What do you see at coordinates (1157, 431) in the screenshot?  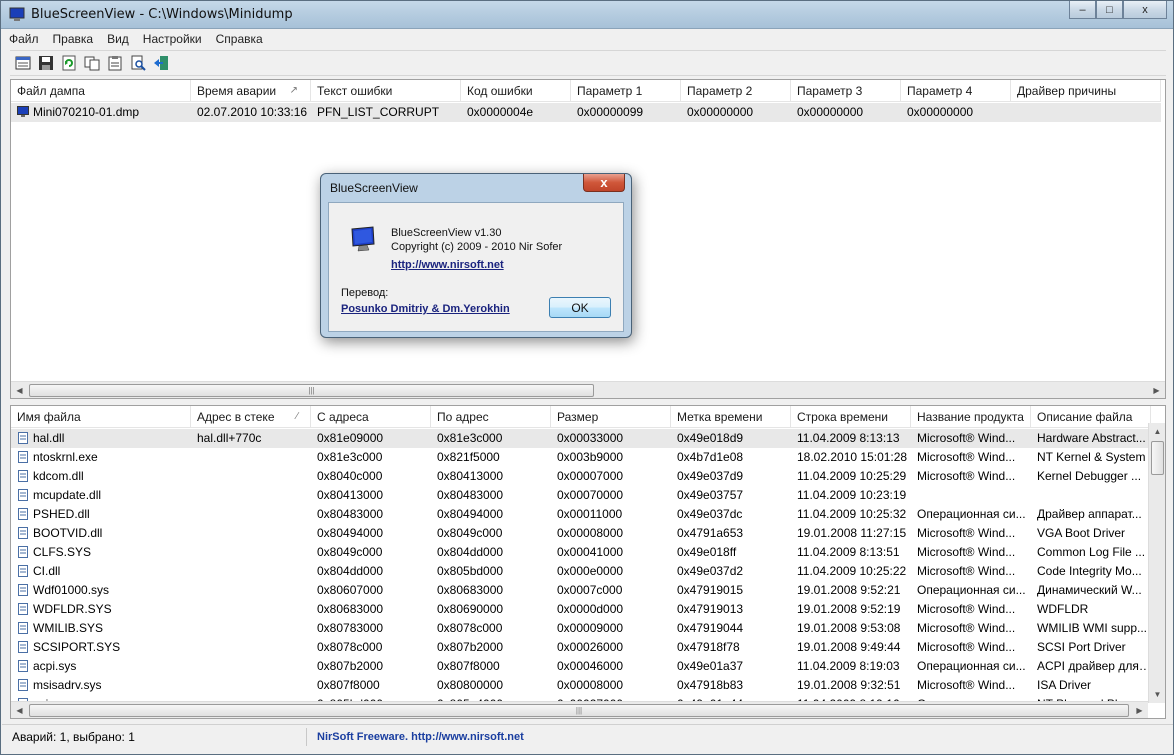 I see `scroll-up-arrow-icon: ▲` at bounding box center [1157, 431].